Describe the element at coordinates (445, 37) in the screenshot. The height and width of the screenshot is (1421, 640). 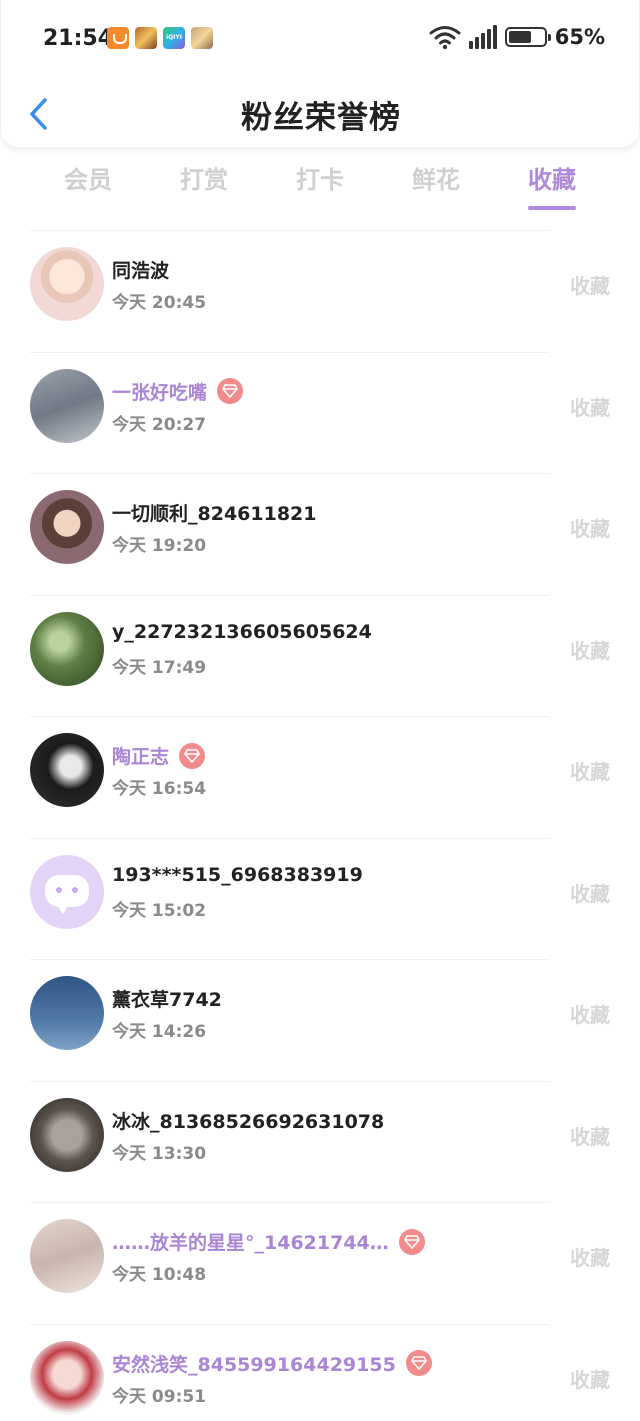
I see `wifi-icon` at that location.